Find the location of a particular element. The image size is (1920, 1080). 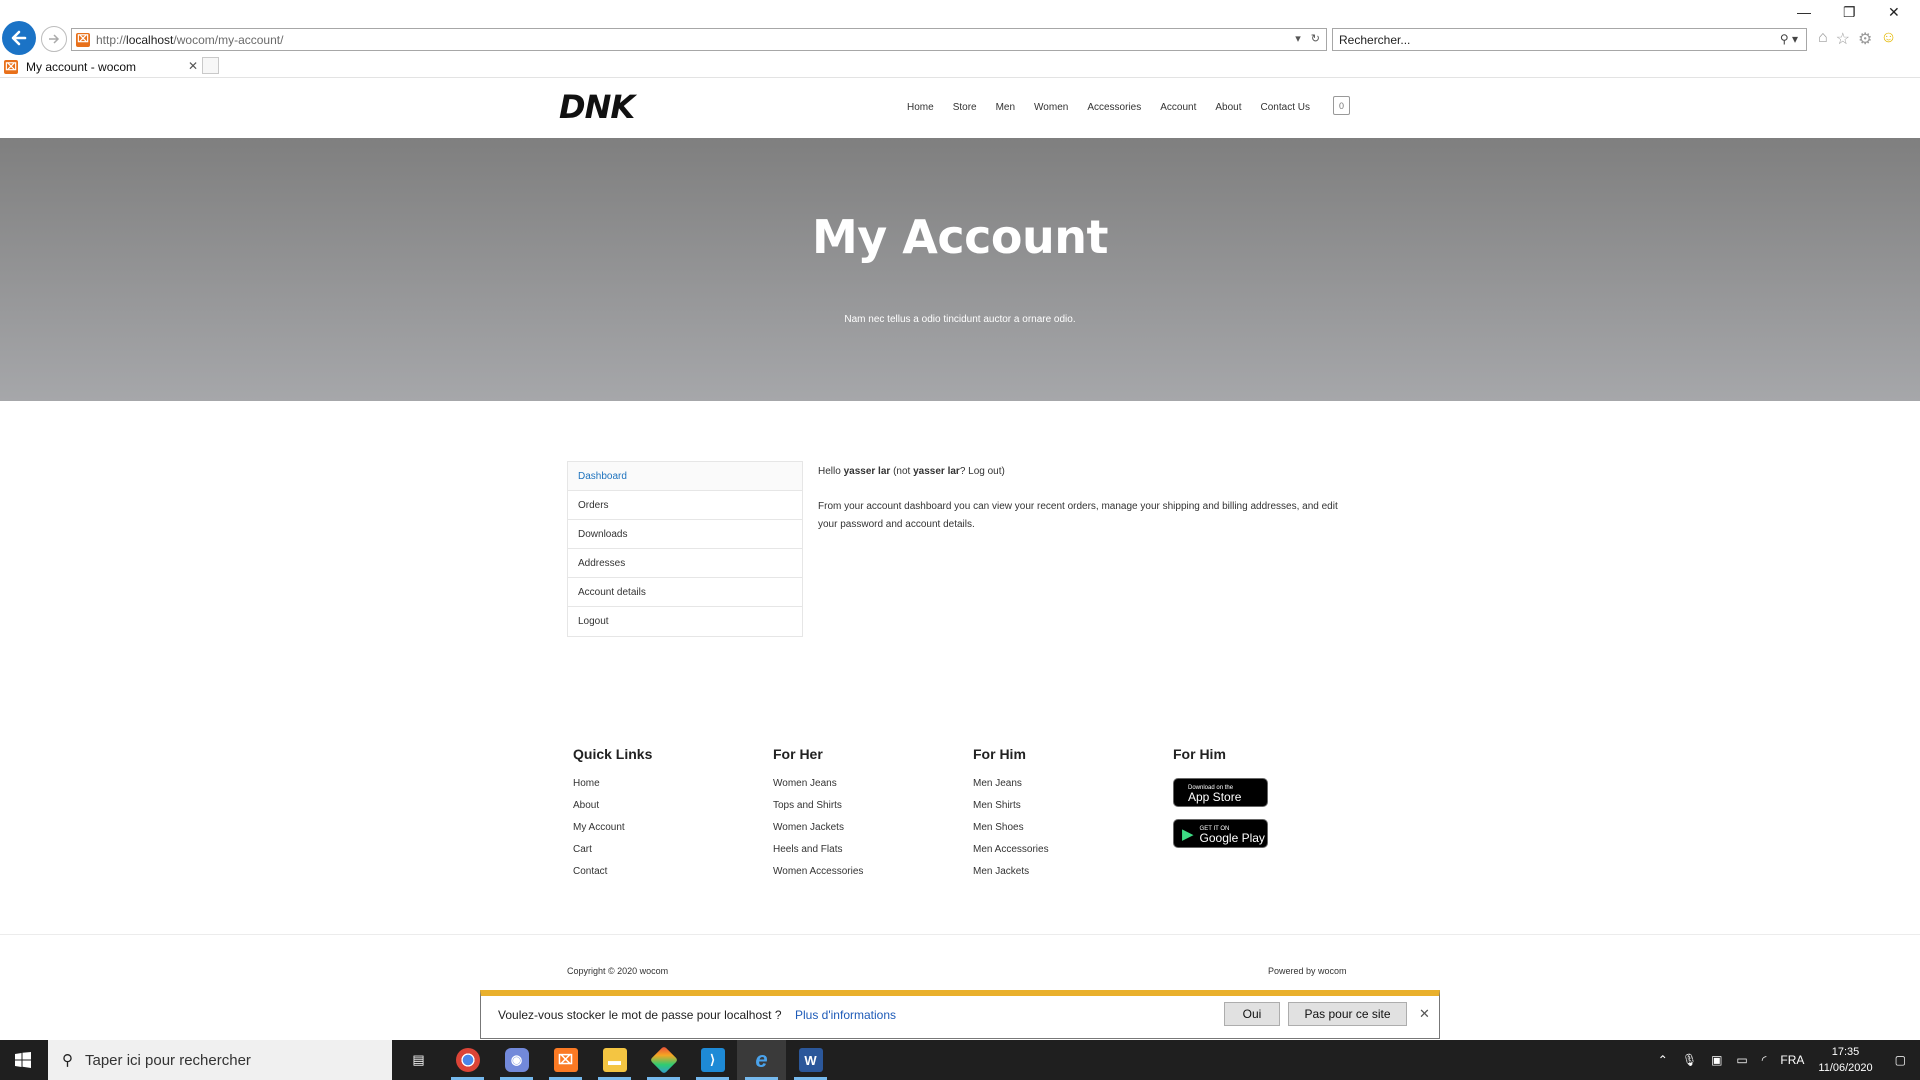

gitkraken-app is located at coordinates (663, 1060).